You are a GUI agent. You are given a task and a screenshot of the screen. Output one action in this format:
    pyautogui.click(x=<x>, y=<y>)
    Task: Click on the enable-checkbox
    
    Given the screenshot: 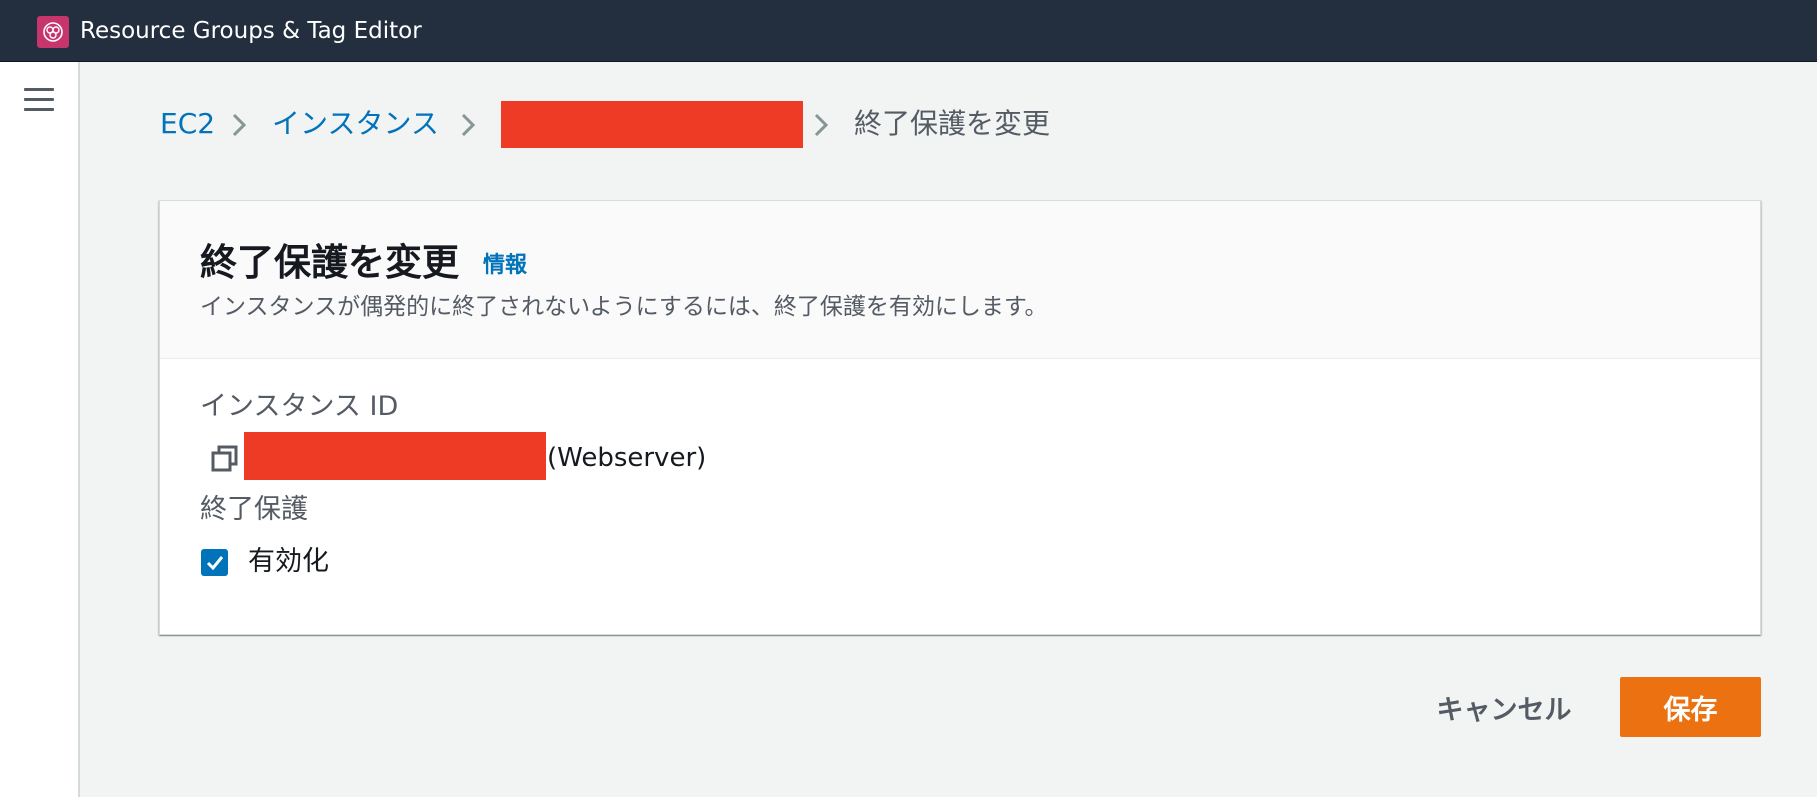 What is the action you would take?
    pyautogui.click(x=214, y=562)
    